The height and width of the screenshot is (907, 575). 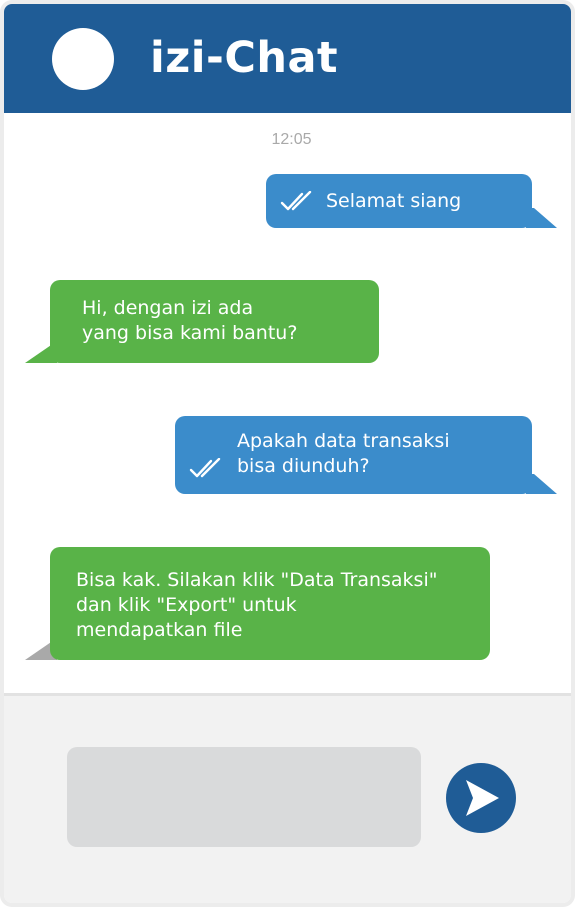 What do you see at coordinates (343, 453) in the screenshot?
I see `message-text: Apakah data transaksi bisa diunduh?` at bounding box center [343, 453].